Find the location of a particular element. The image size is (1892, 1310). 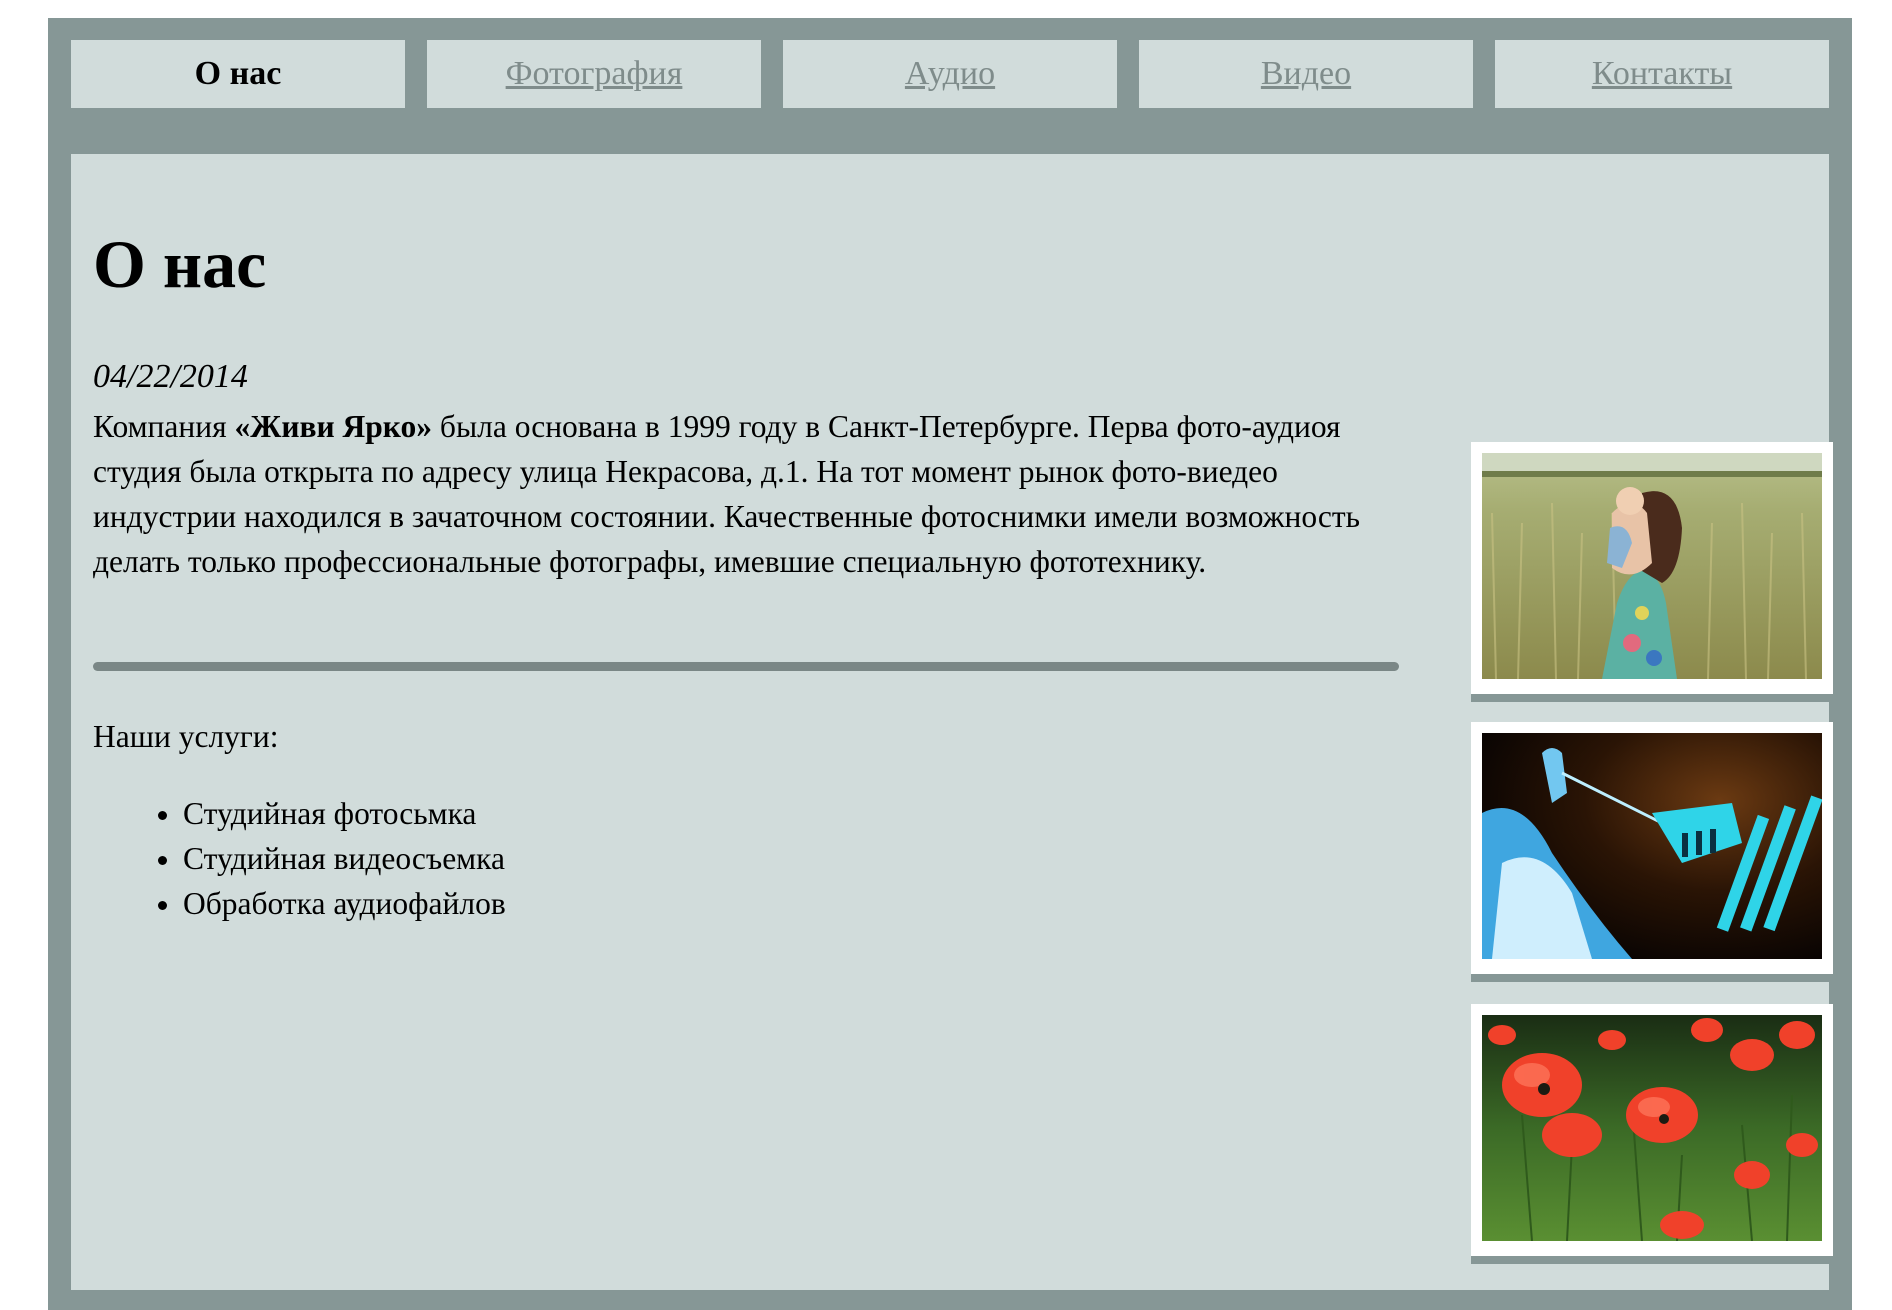

top-nav: О нас Фотография Аудио Видео Контакты is located at coordinates (950, 74).